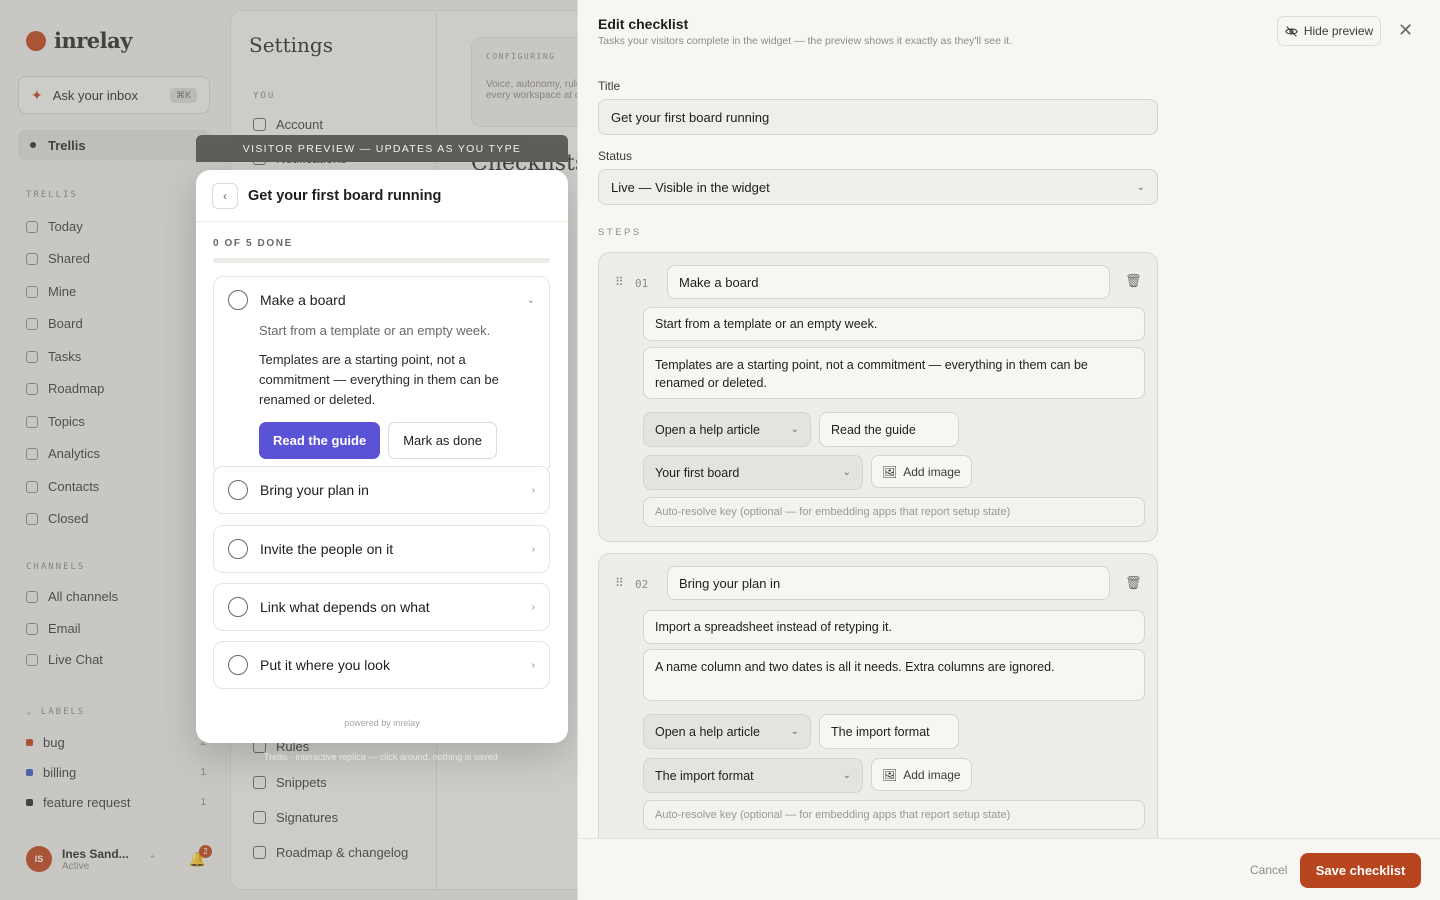 This screenshot has width=1440, height=900. Describe the element at coordinates (382, 148) in the screenshot. I see `preview-banner: VISITOR PREVIEW — UPDATES AS YOU TYPE` at that location.